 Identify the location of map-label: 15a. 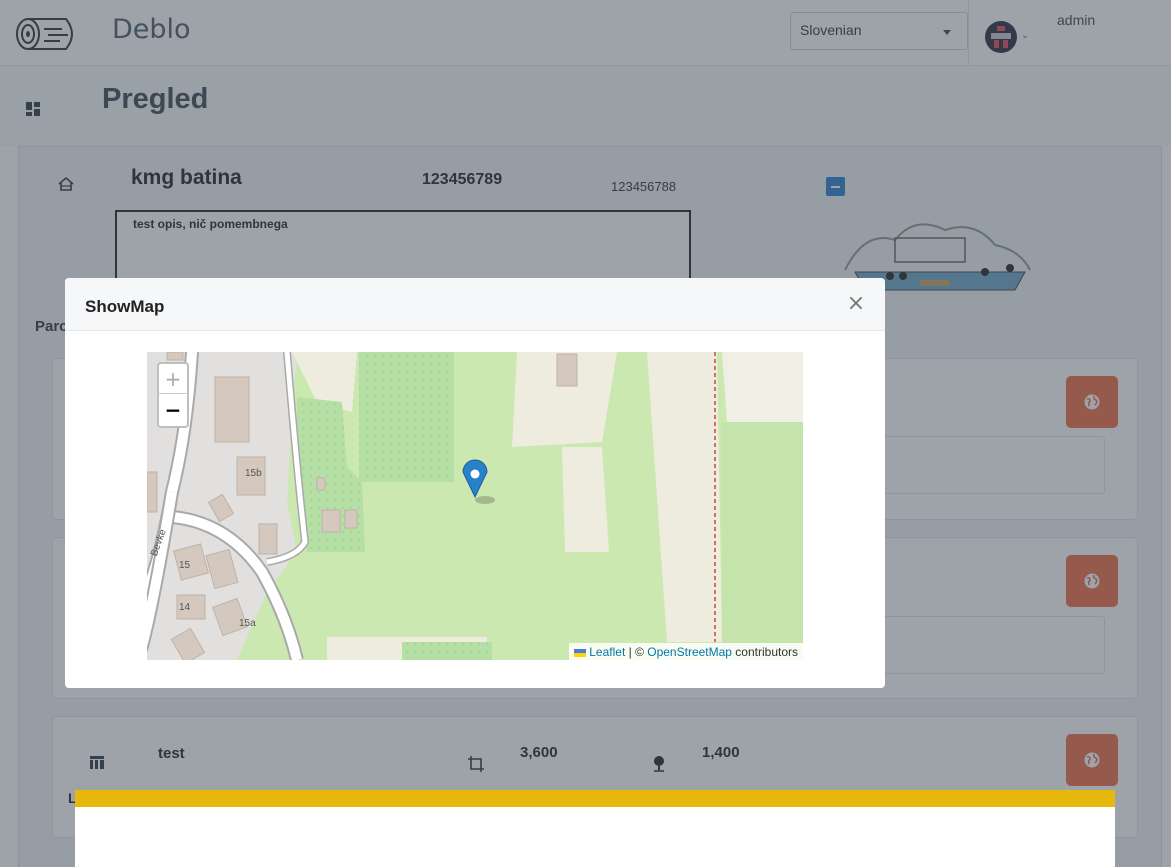
(247, 623).